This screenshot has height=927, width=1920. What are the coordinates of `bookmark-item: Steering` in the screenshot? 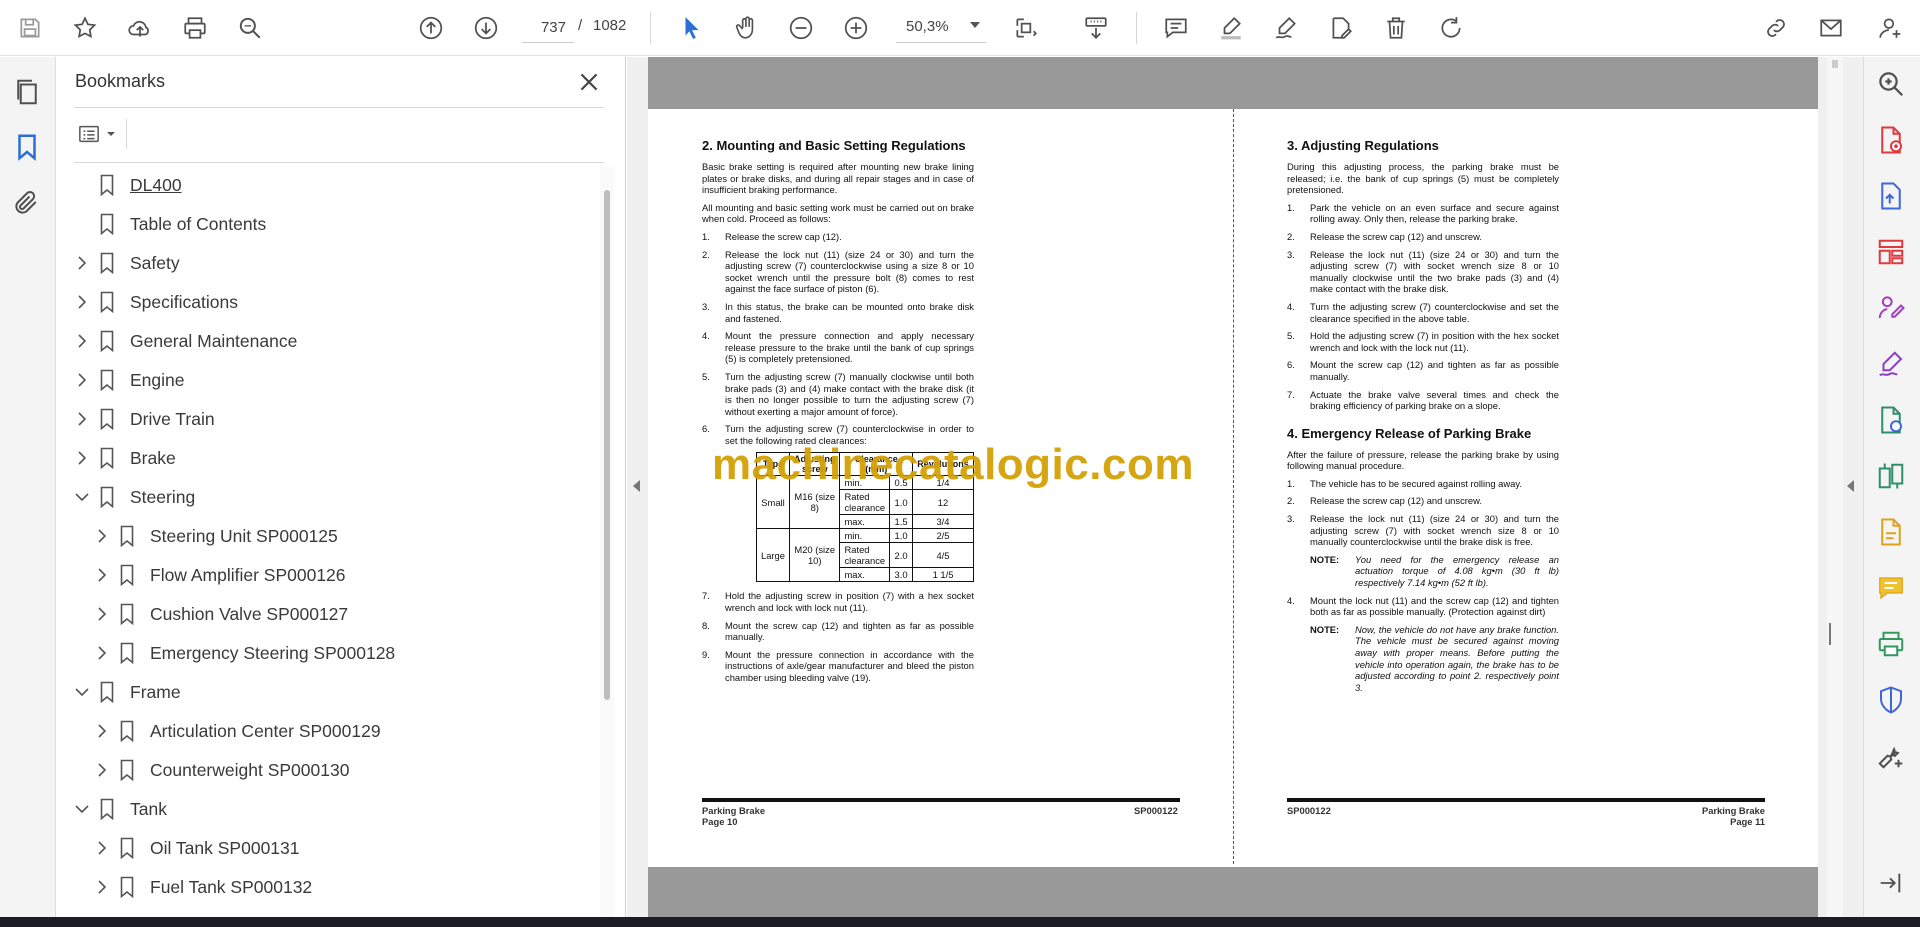 It's located at (134, 497).